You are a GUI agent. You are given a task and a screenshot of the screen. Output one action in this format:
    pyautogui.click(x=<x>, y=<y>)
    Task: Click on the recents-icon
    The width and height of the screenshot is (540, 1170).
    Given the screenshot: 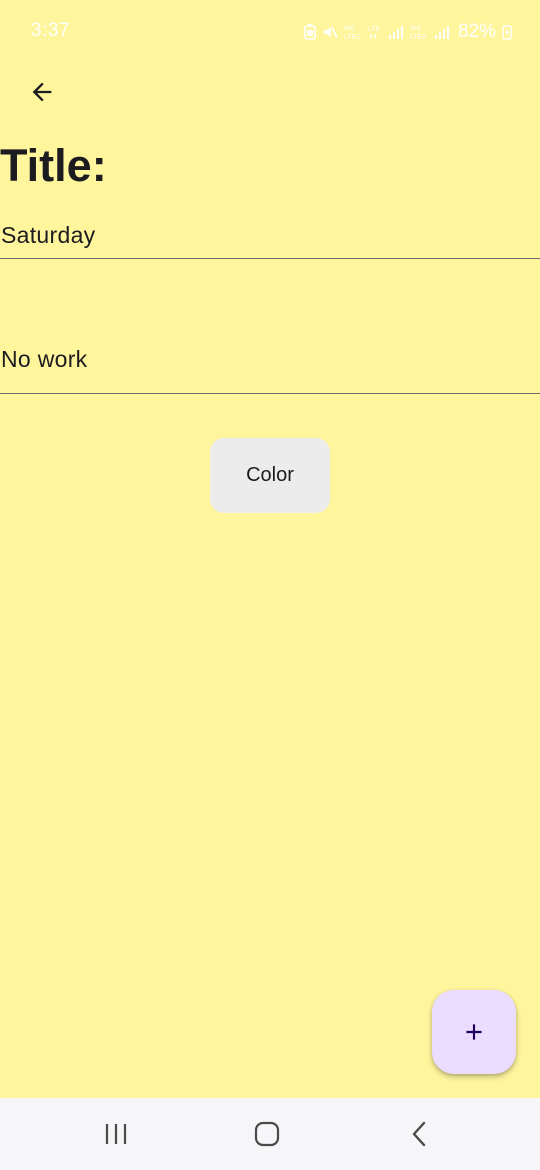 What is the action you would take?
    pyautogui.click(x=116, y=1134)
    